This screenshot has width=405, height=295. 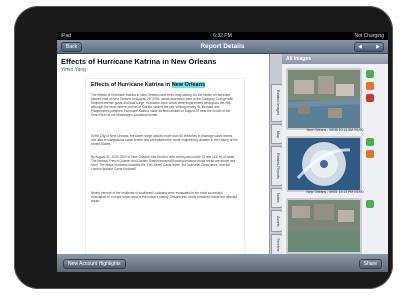 I want to click on page-navigation: ◀ ▶, so click(x=369, y=47).